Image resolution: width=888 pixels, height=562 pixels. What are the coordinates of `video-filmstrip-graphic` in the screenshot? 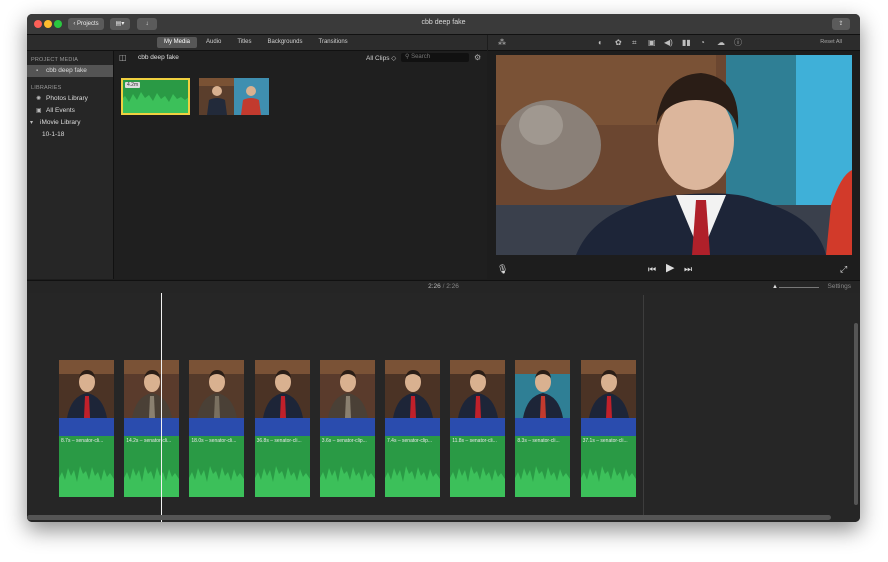 It's located at (234, 96).